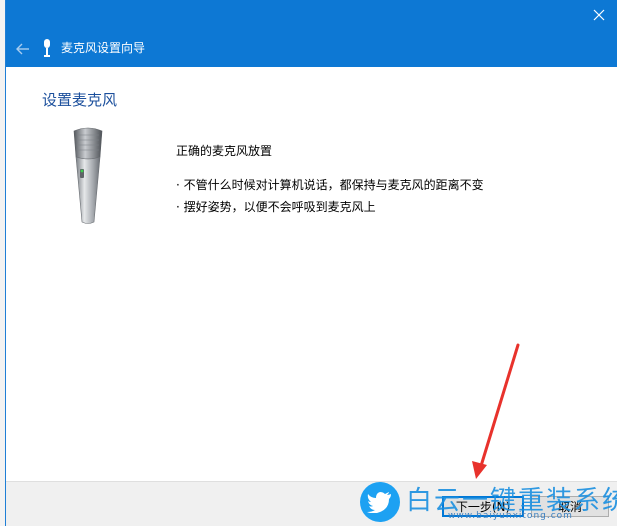  I want to click on close-icon, so click(599, 15).